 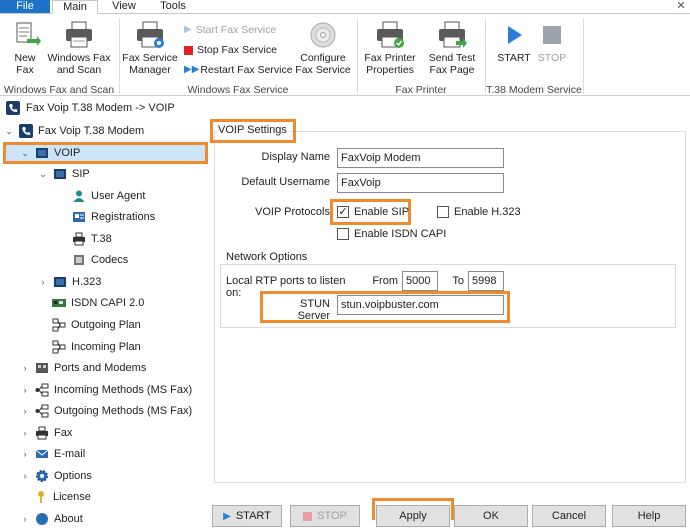 I want to click on display-name-field: FaxVoip Modem, so click(x=420, y=158).